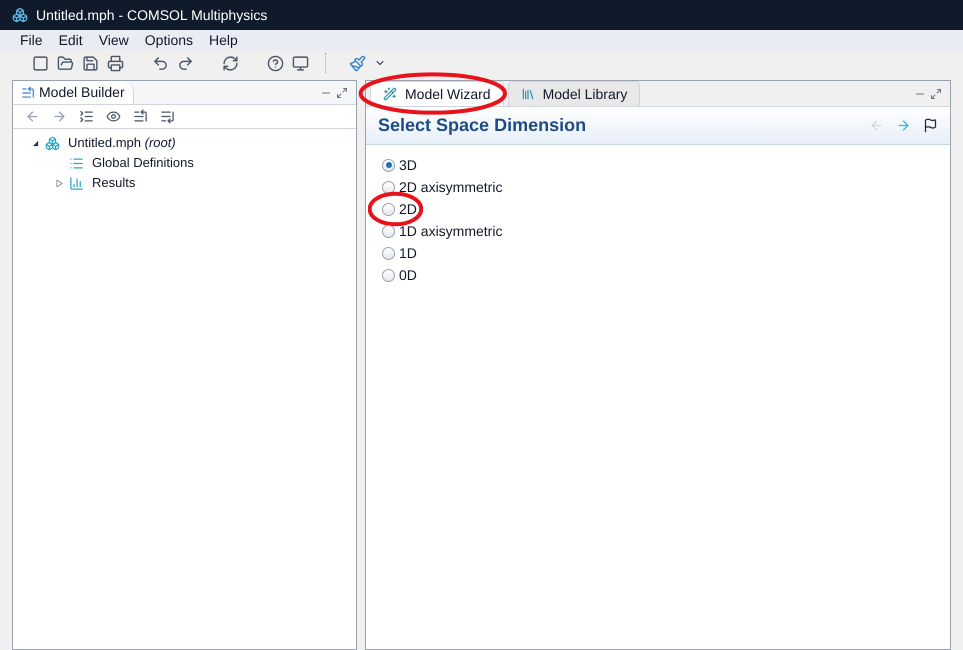 The width and height of the screenshot is (963, 650). Describe the element at coordinates (70, 40) in the screenshot. I see `menu-item: Edit` at that location.